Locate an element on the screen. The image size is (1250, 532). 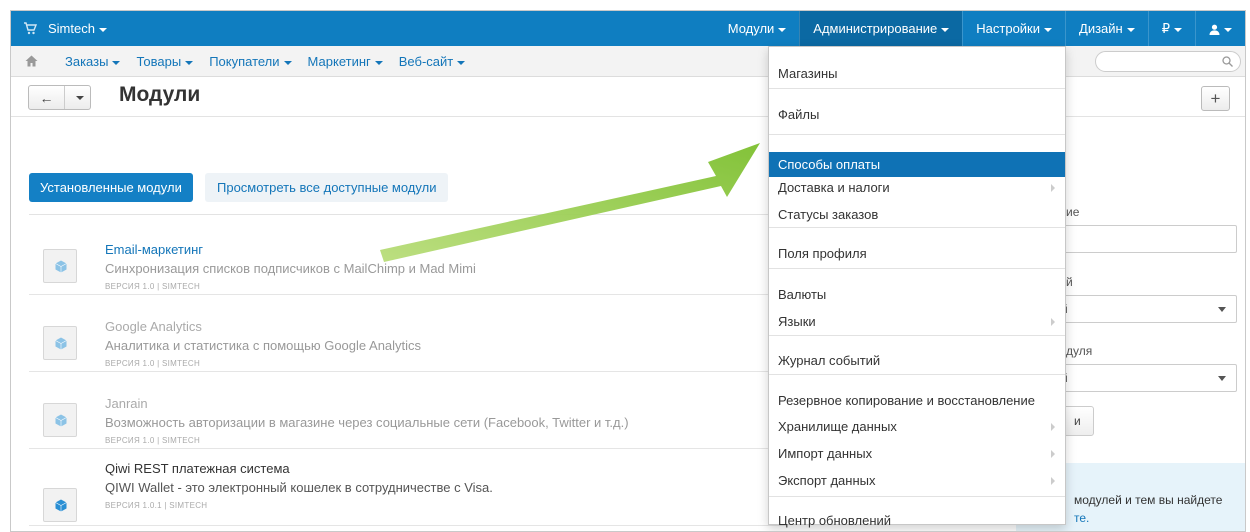
back-arrow-icon: ← is located at coordinates (47, 97).